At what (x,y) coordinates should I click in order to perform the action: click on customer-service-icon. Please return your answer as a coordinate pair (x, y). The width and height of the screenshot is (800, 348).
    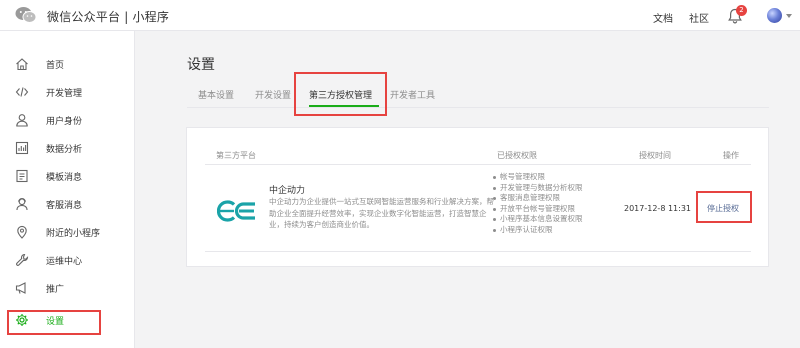
    Looking at the image, I should click on (22, 204).